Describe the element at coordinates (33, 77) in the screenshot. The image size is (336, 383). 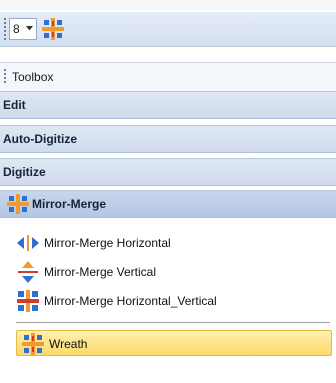
I see `toolbox-title: Toolbox` at that location.